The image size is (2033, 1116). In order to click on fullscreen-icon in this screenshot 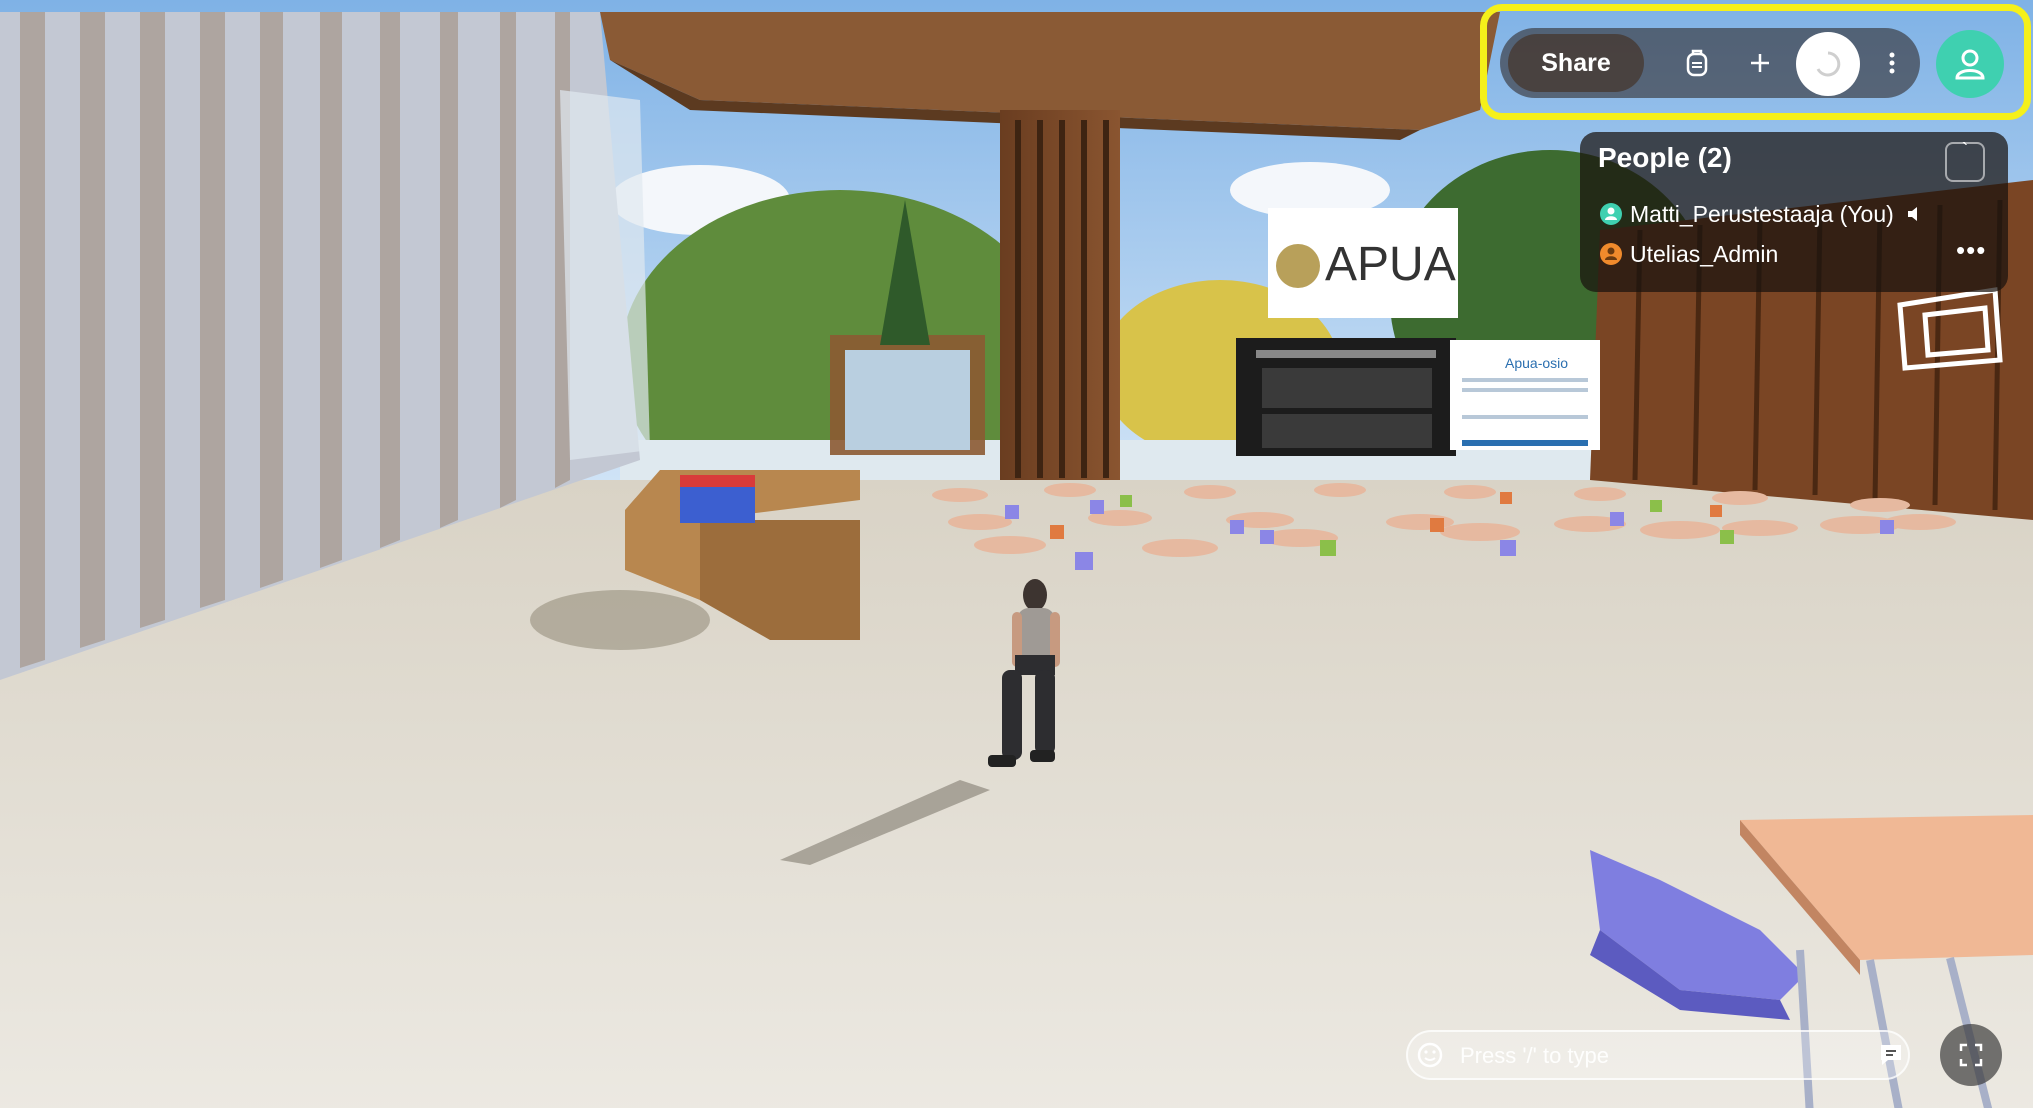, I will do `click(1971, 1055)`.